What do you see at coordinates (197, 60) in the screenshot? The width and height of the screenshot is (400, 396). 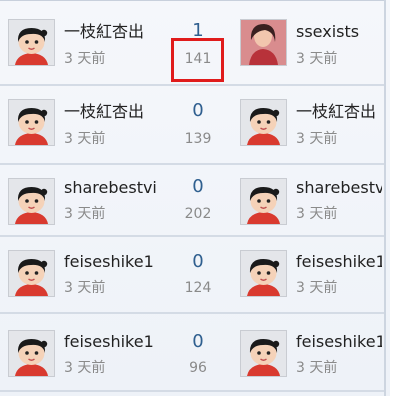 I see `highlight-box` at bounding box center [197, 60].